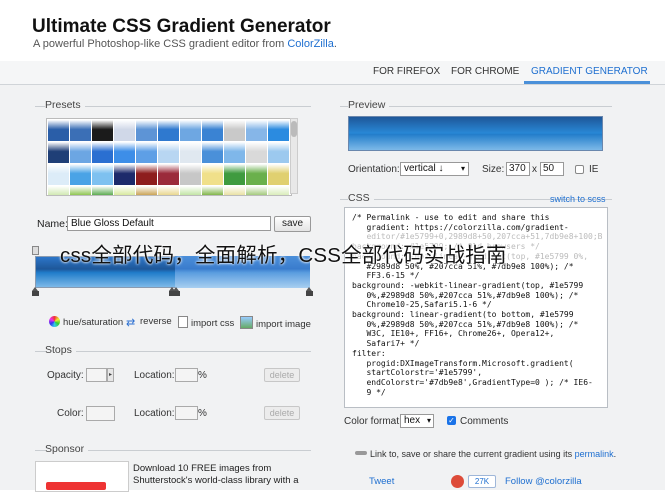  What do you see at coordinates (186, 375) in the screenshot?
I see `opacity-location-input` at bounding box center [186, 375].